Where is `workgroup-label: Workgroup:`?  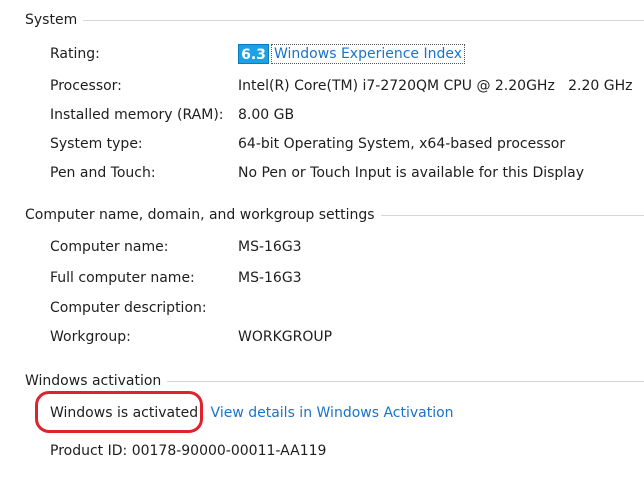 workgroup-label: Workgroup: is located at coordinates (90, 337).